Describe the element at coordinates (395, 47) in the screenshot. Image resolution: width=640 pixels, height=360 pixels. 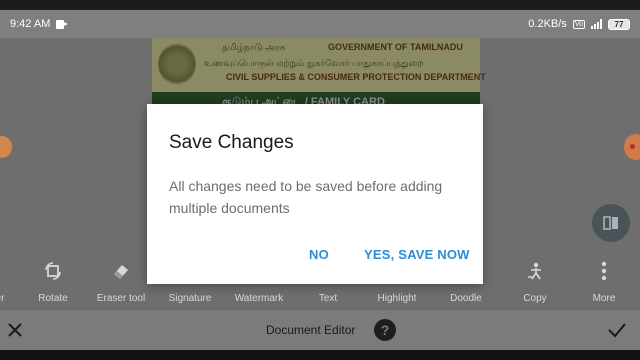
I see `doc-government-title: GOVERNMENT OF TAMILNADU` at that location.